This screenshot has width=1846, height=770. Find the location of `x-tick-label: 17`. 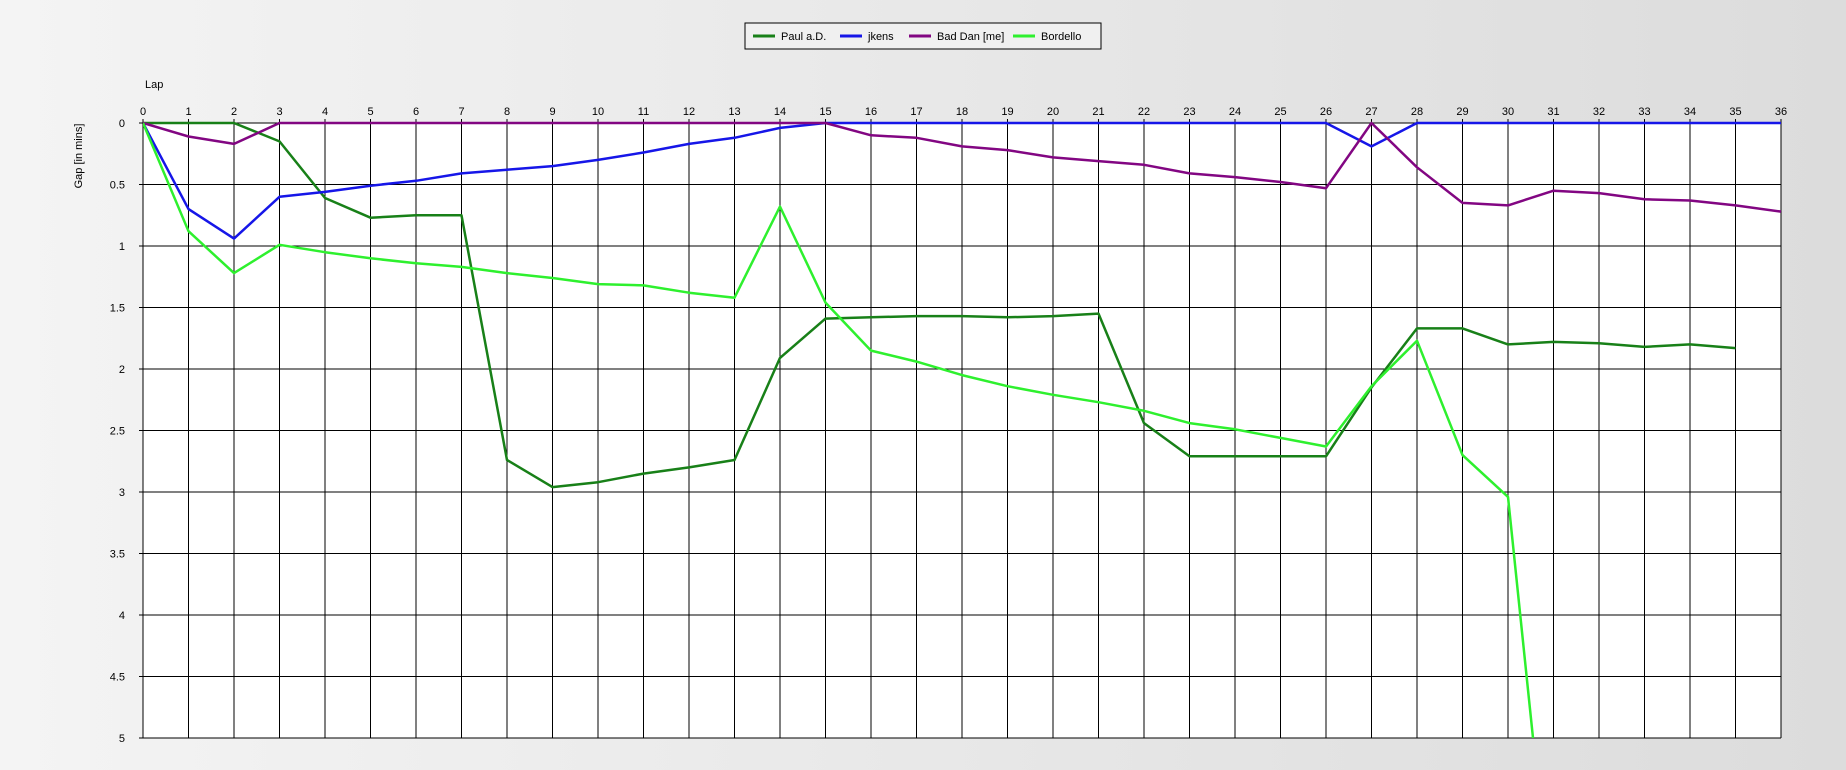

x-tick-label: 17 is located at coordinates (916, 112).